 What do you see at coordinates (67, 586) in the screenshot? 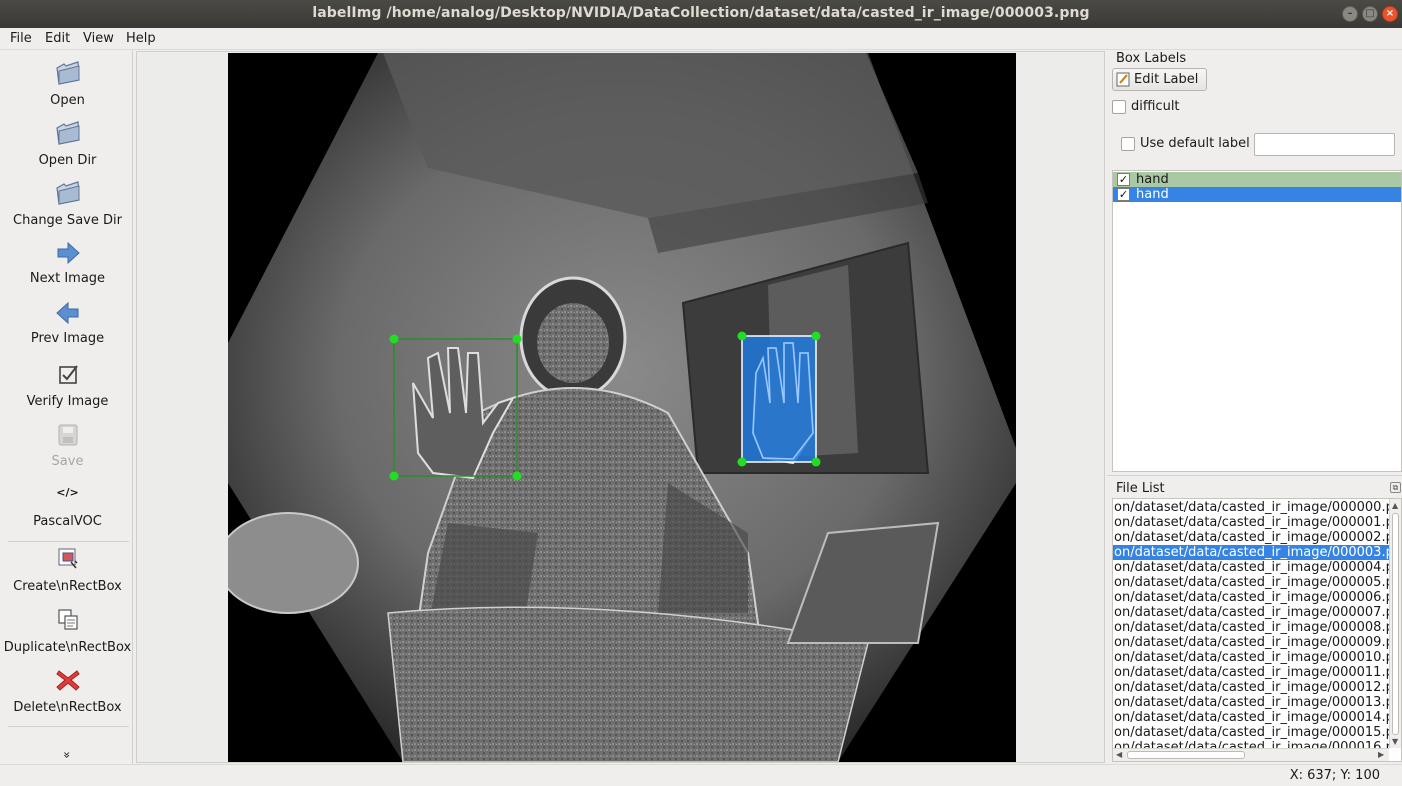
I see `create-rectbox-label: Create\nRectBox` at bounding box center [67, 586].